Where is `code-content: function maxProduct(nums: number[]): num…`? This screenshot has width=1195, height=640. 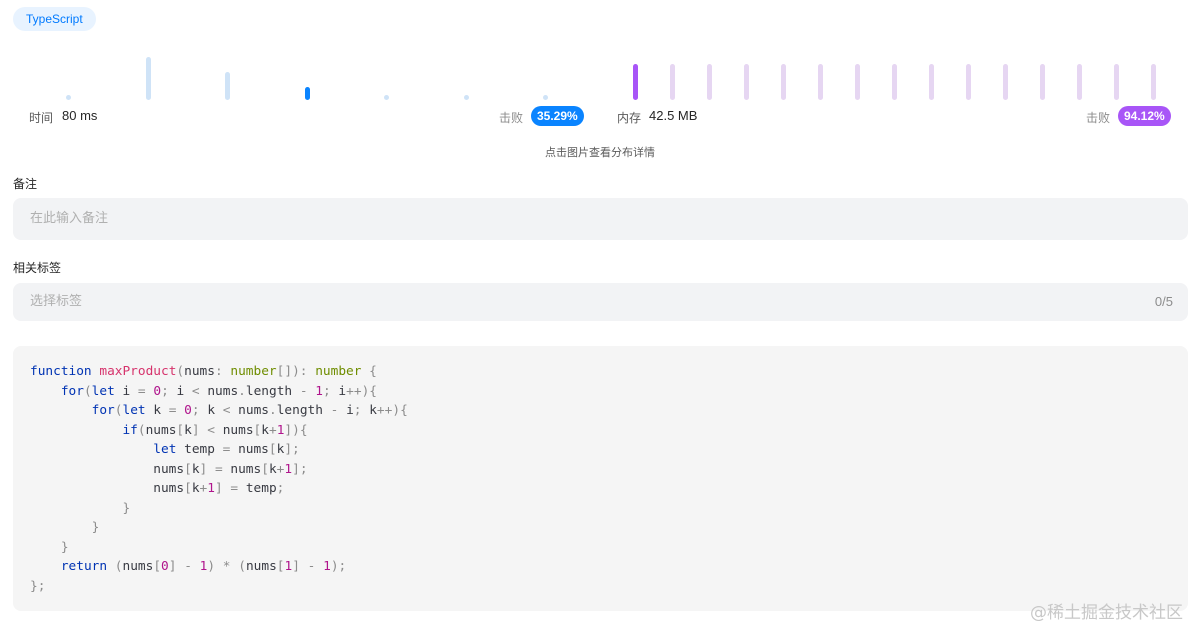 code-content: function maxProduct(nums: number[]): num… is located at coordinates (219, 479).